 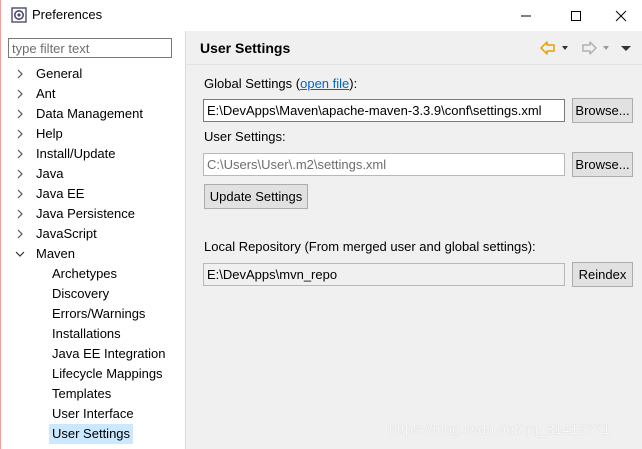 What do you see at coordinates (76, 153) in the screenshot?
I see `tree-item-label: Install/Update` at bounding box center [76, 153].